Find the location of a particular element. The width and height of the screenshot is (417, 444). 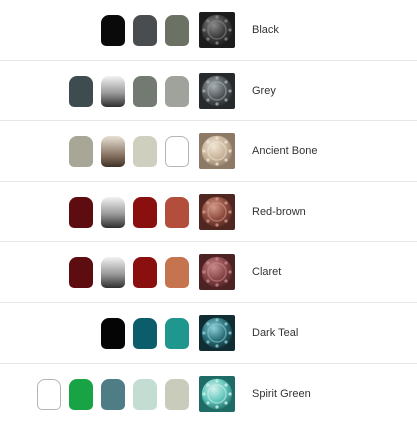

scheme-label: Ancient Bone is located at coordinates (285, 151).